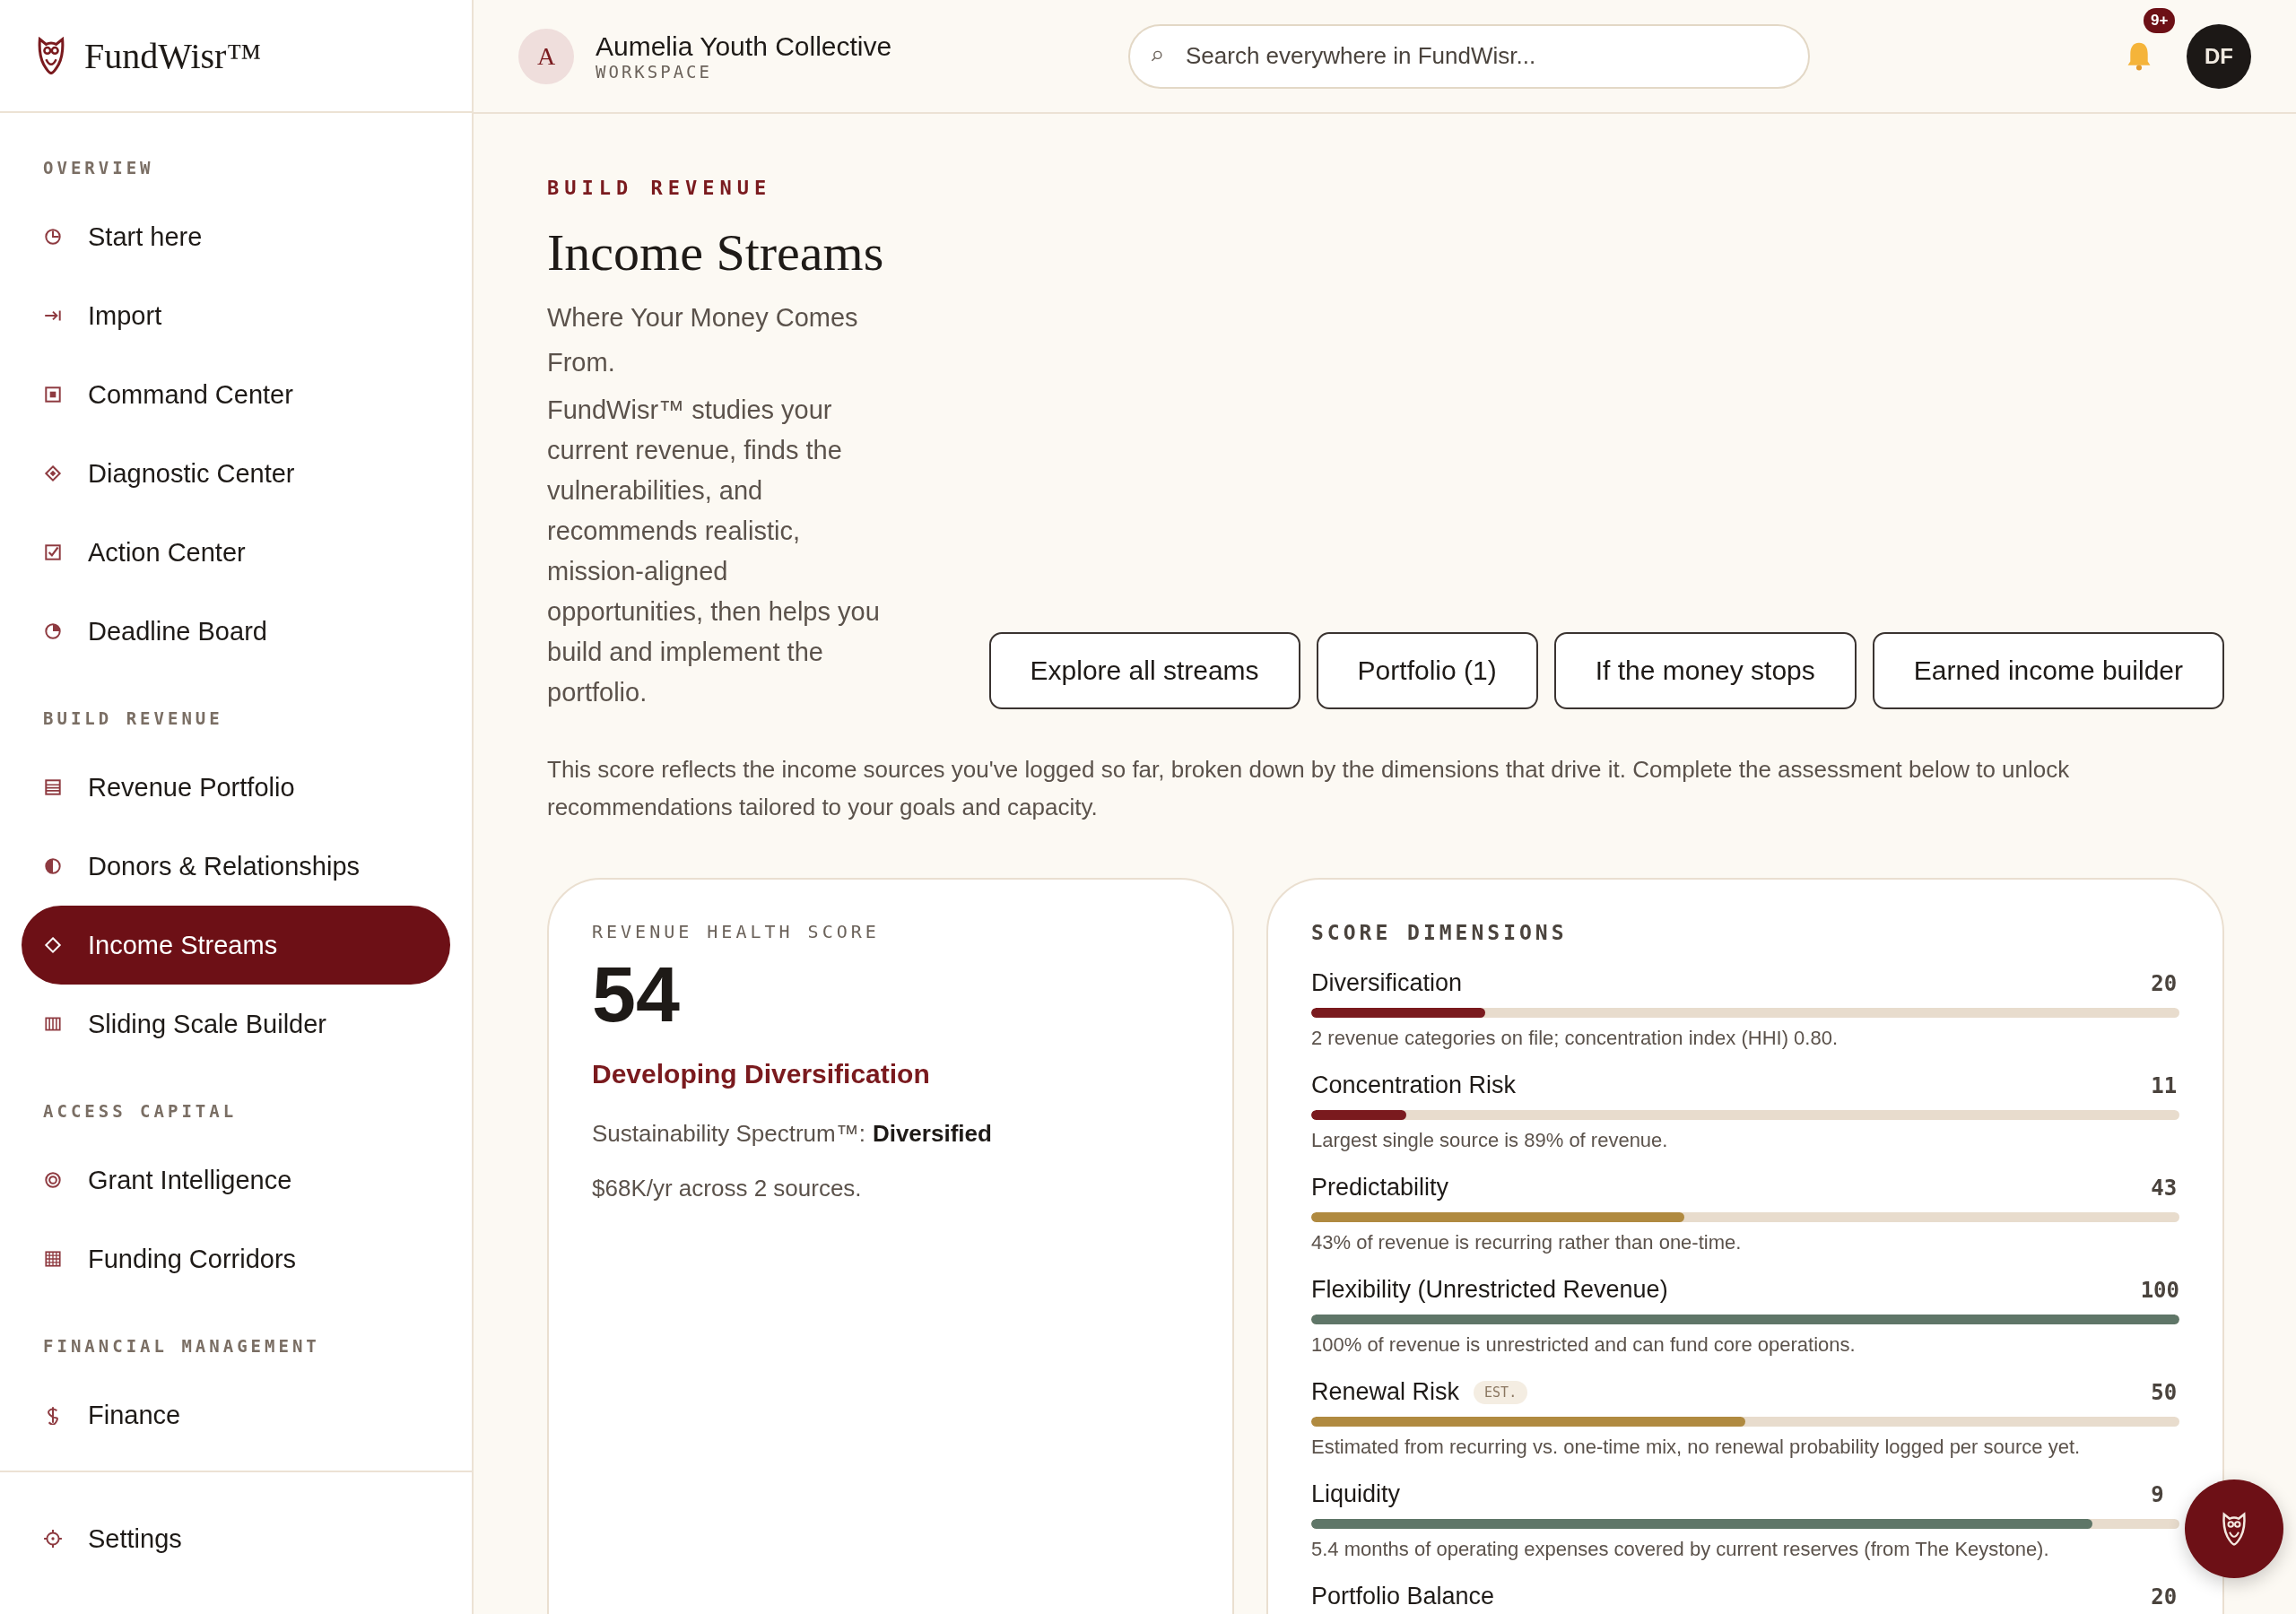  I want to click on spectrum-value: Diversified, so click(932, 1134).